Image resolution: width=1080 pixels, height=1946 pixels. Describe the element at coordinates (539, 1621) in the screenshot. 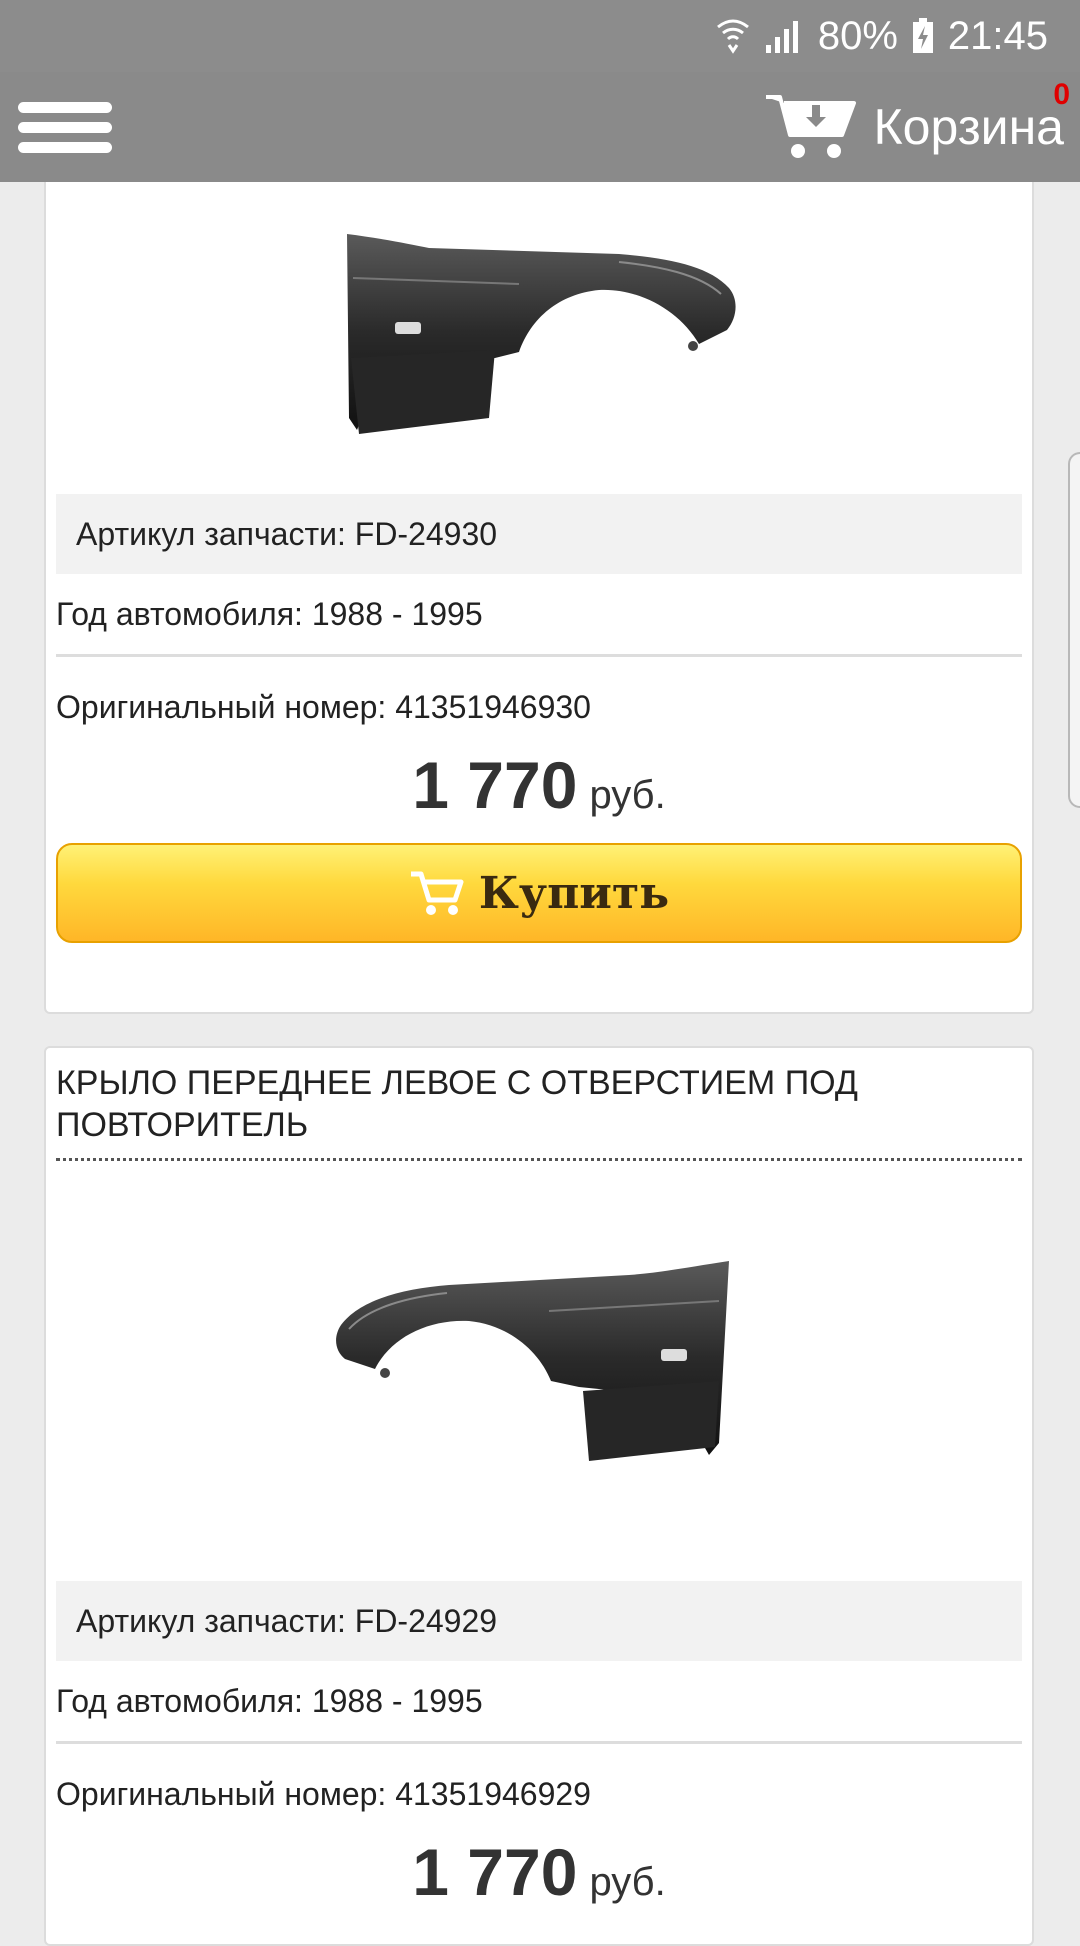

I see `article-number: Артикул запчасти: FD-24929` at that location.